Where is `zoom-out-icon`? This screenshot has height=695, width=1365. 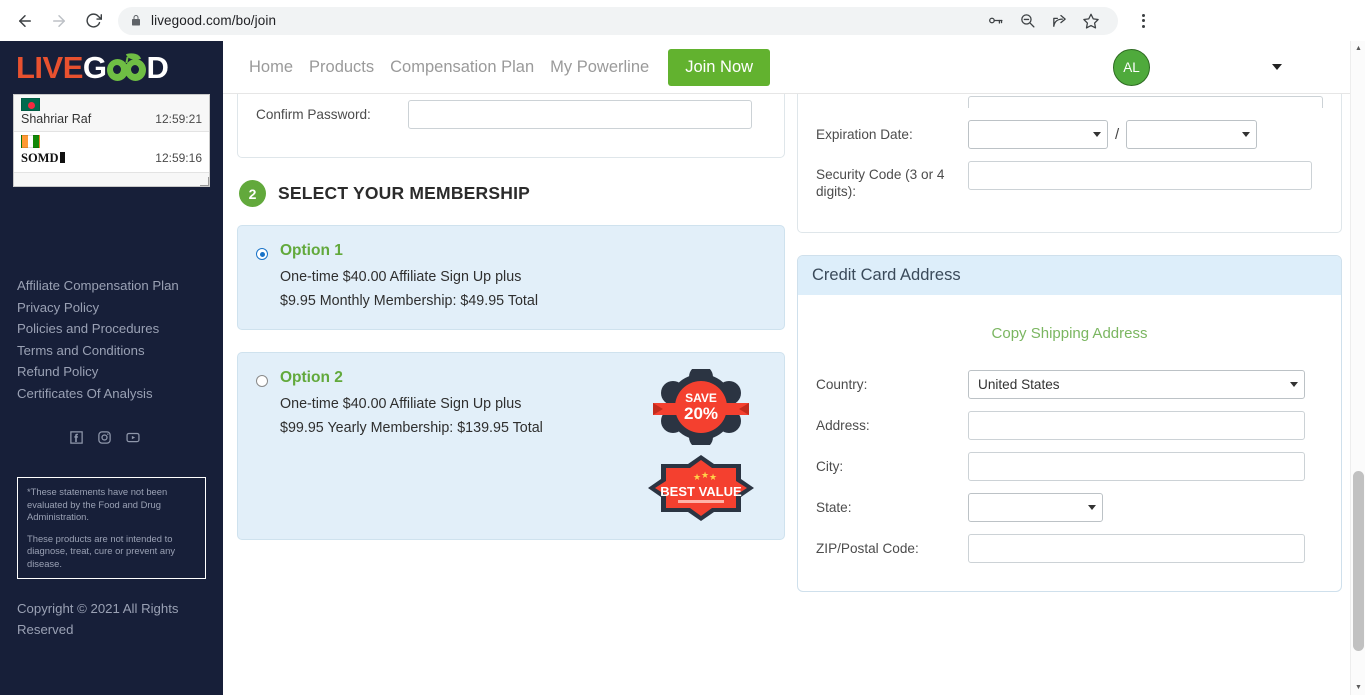 zoom-out-icon is located at coordinates (1027, 21).